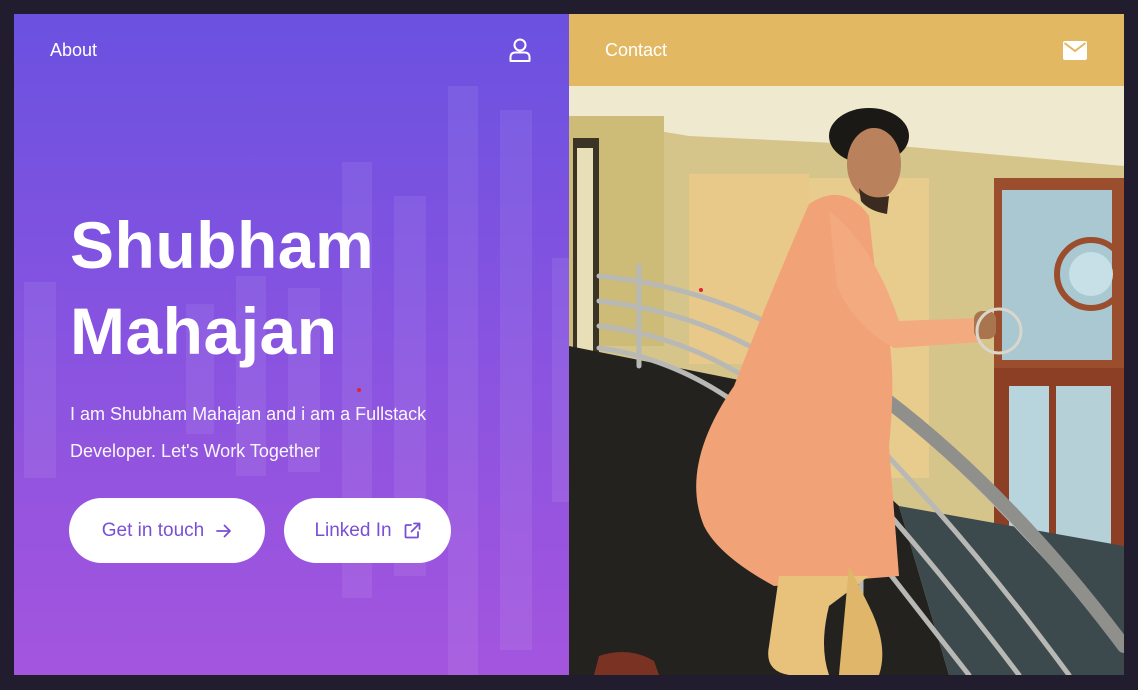 This screenshot has width=1138, height=690. I want to click on hero-name: Shubham Mahajan, so click(270, 288).